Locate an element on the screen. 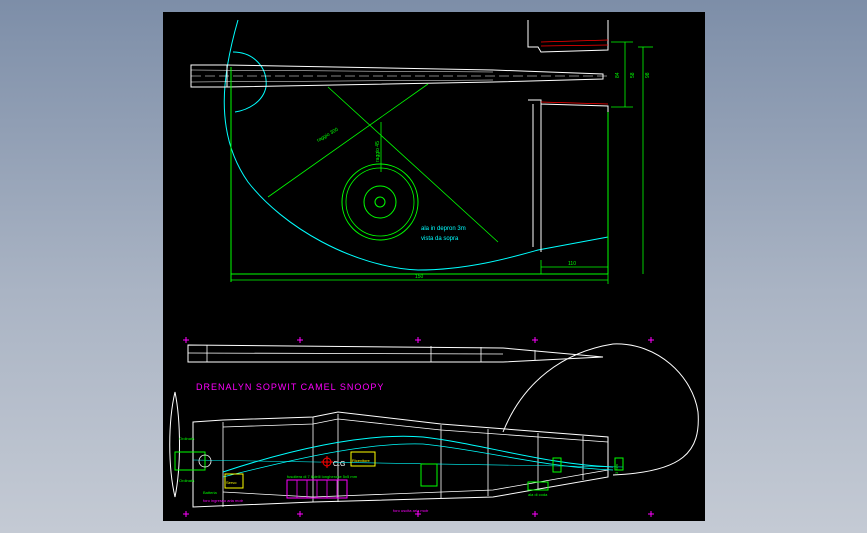  dim-right-label-3: 98 is located at coordinates (648, 75).